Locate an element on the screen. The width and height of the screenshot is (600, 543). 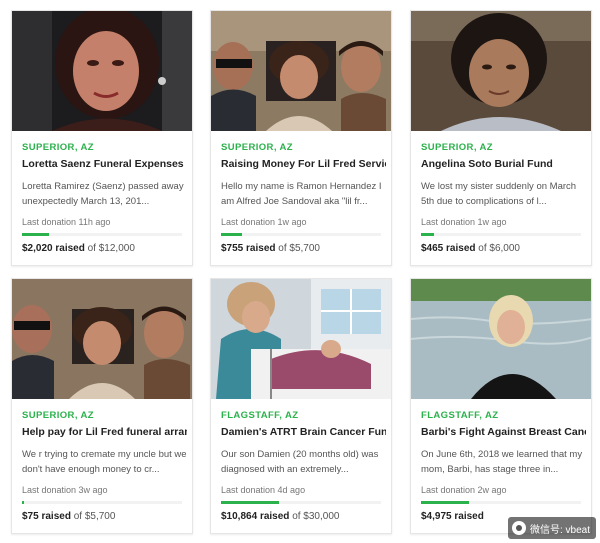
last-donation: Last donation 3w ago is located at coordinates (65, 490).